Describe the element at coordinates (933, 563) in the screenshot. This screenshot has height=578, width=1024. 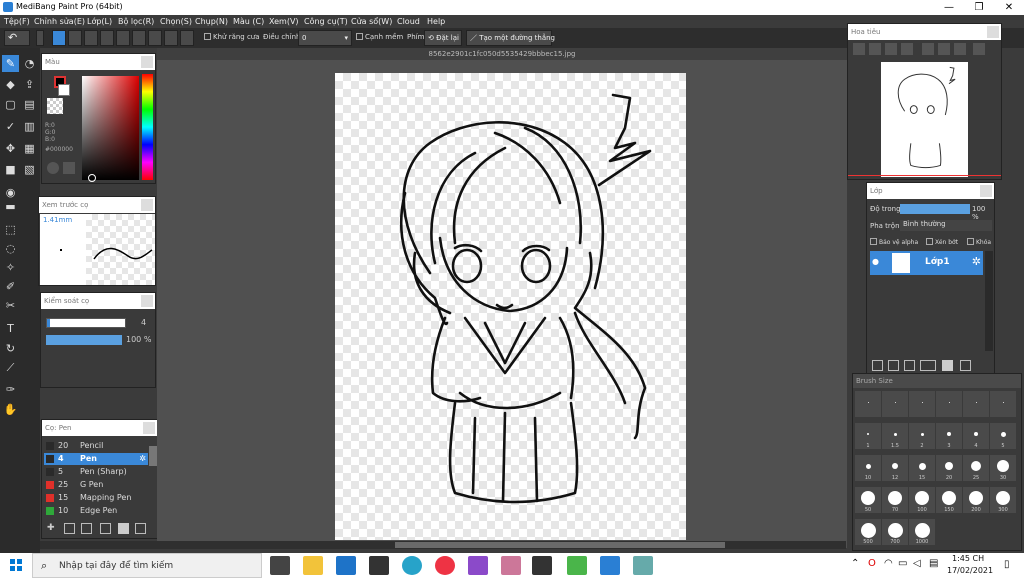
I see `keyboard-icon: ▤` at that location.